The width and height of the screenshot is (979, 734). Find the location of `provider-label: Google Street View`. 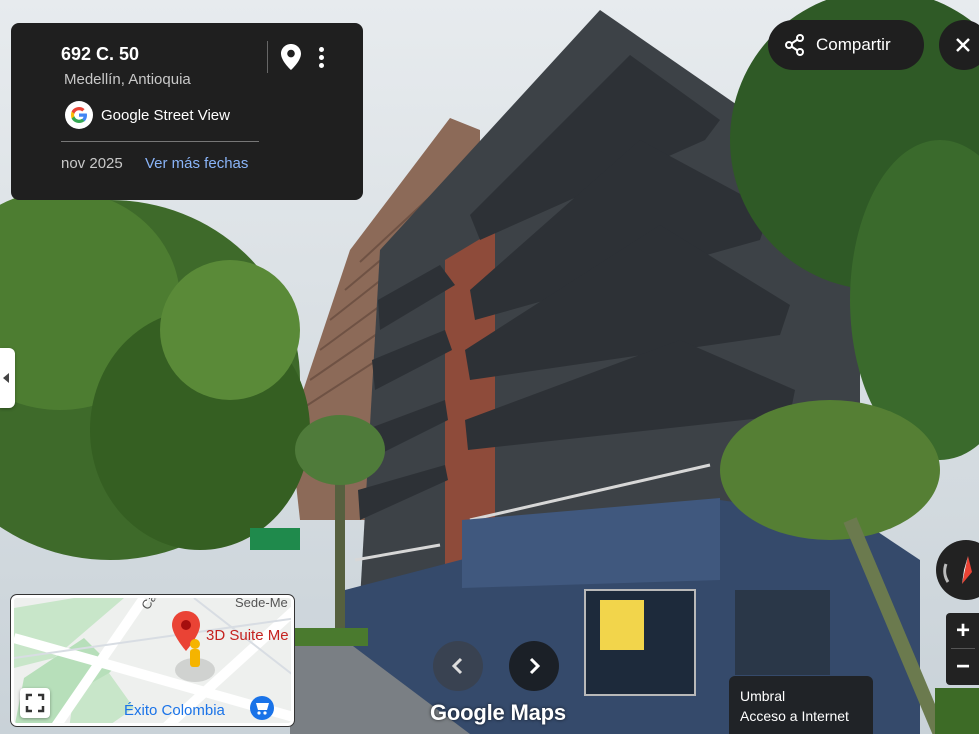

provider-label: Google Street View is located at coordinates (165, 115).